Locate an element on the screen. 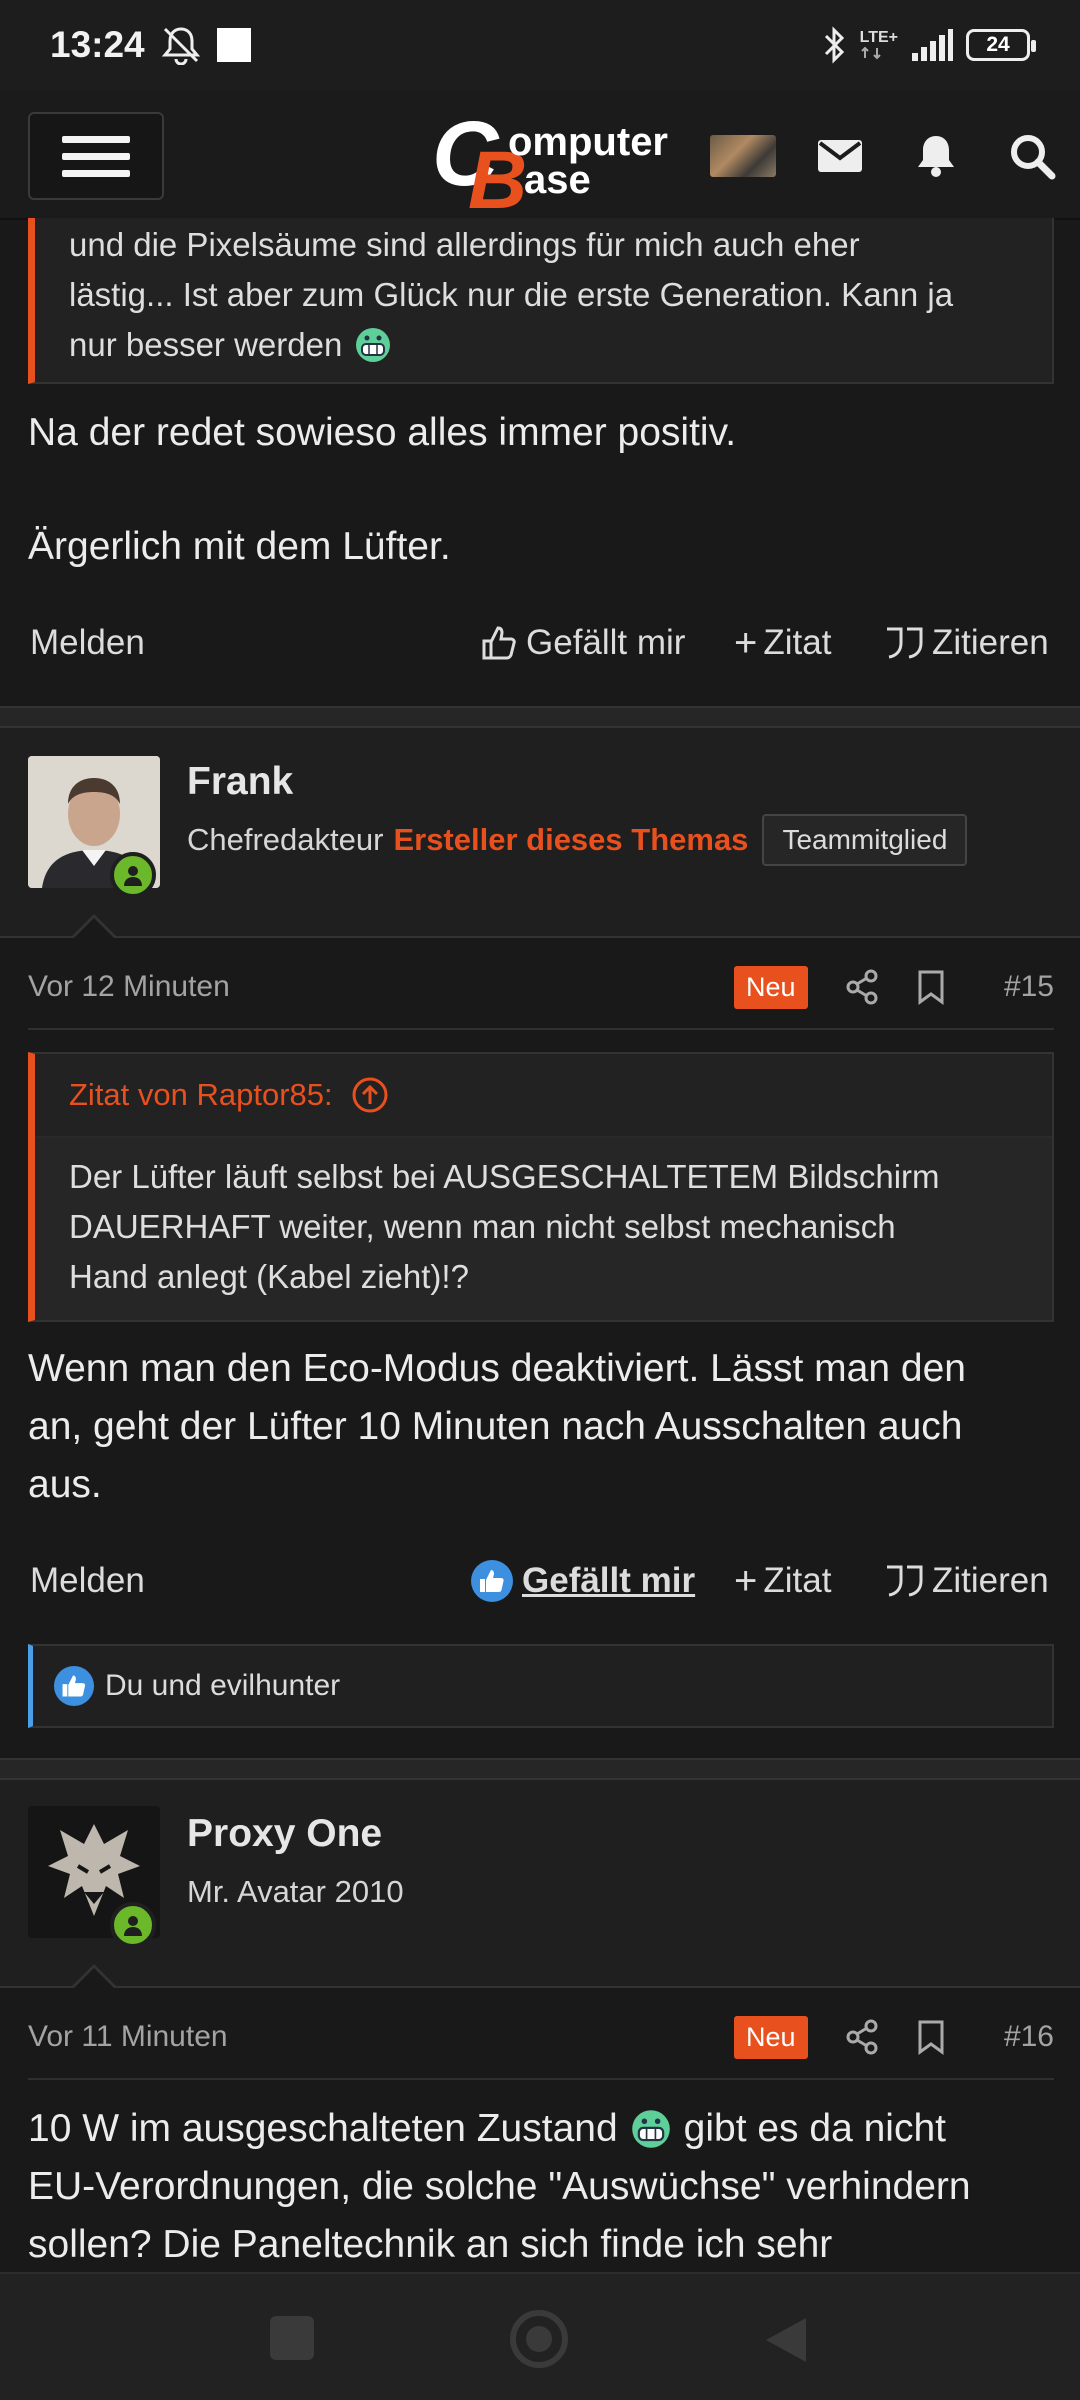 The height and width of the screenshot is (2400, 1080). quote-line: Hand anlegt (Kabel zieht)!? is located at coordinates (269, 1276).